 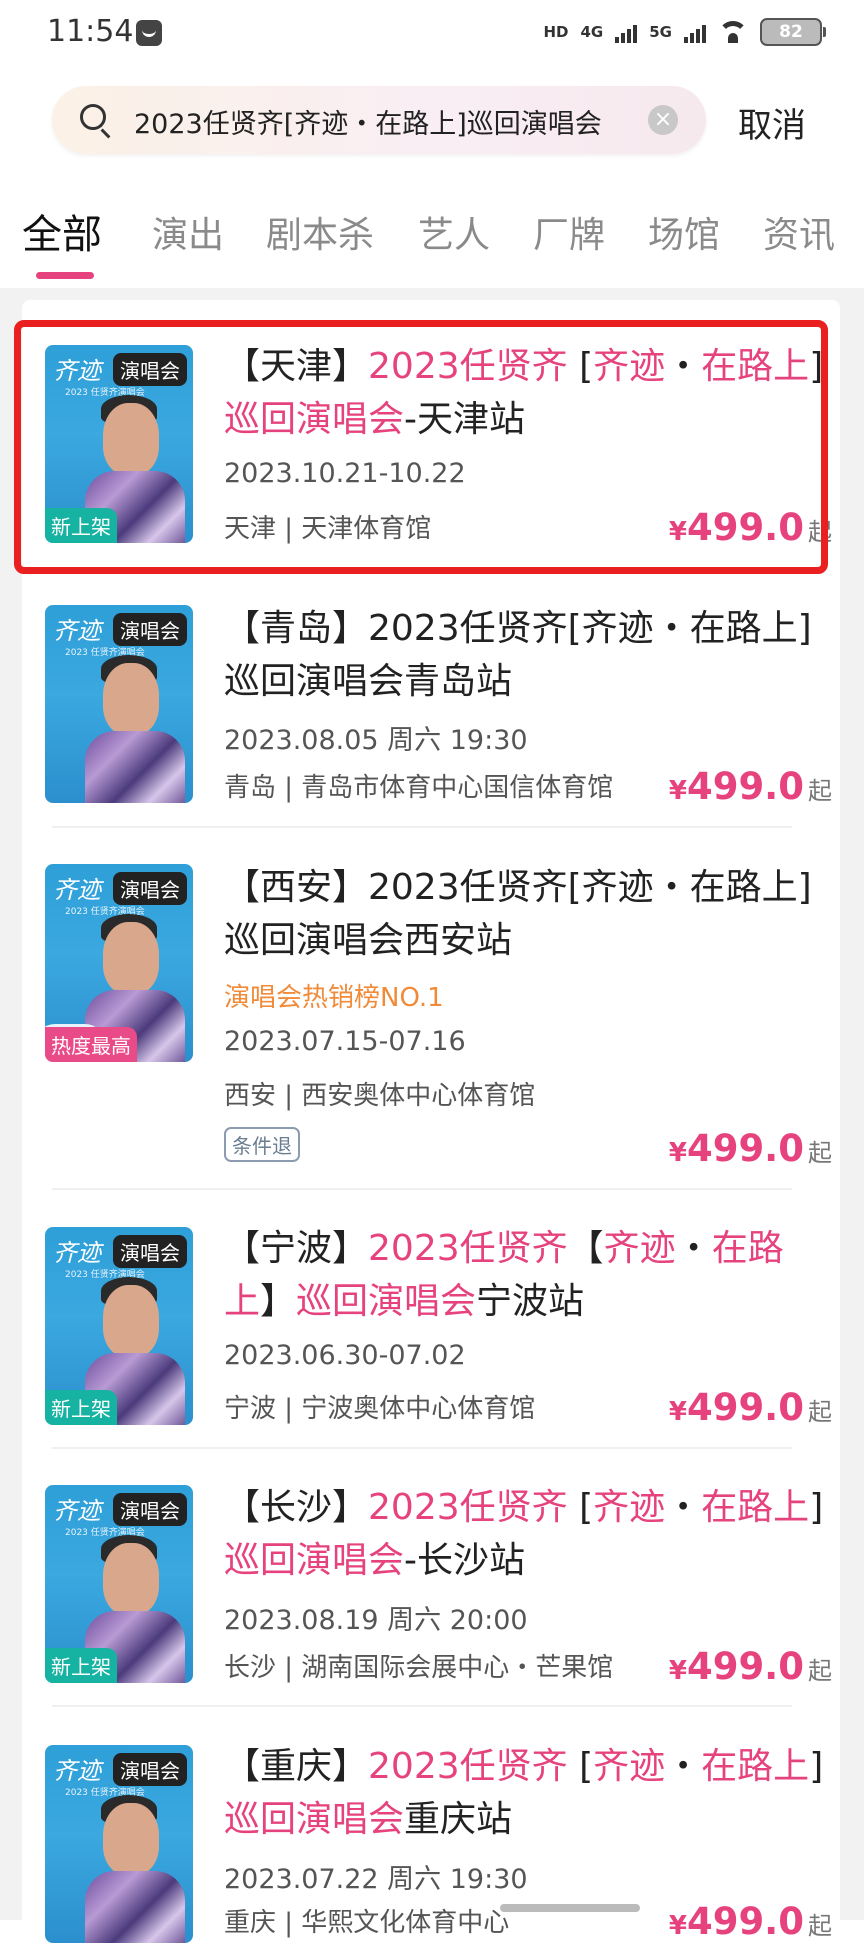 What do you see at coordinates (663, 120) in the screenshot?
I see `clear-icon: ×` at bounding box center [663, 120].